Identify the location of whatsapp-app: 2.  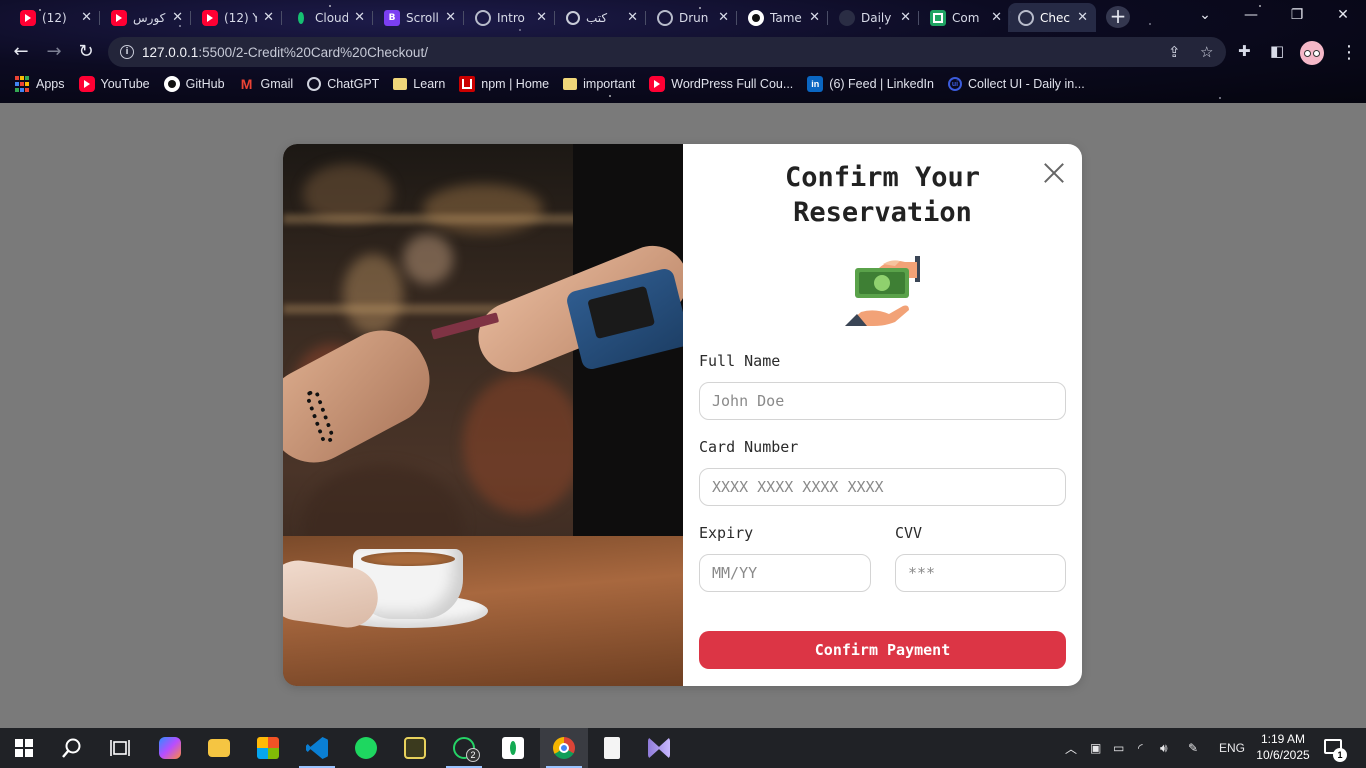
(464, 748).